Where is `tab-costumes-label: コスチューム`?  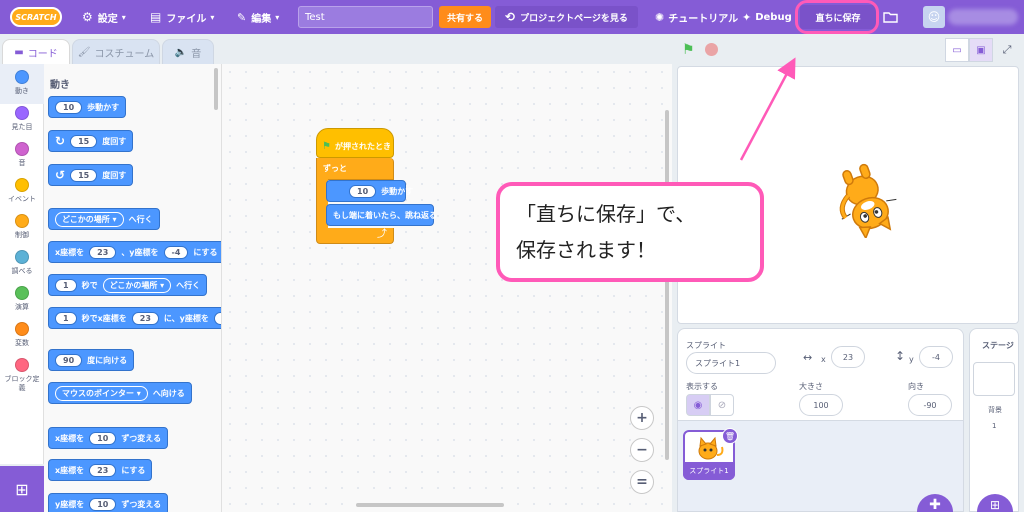
tab-costumes-label: コスチューム is located at coordinates (124, 54).